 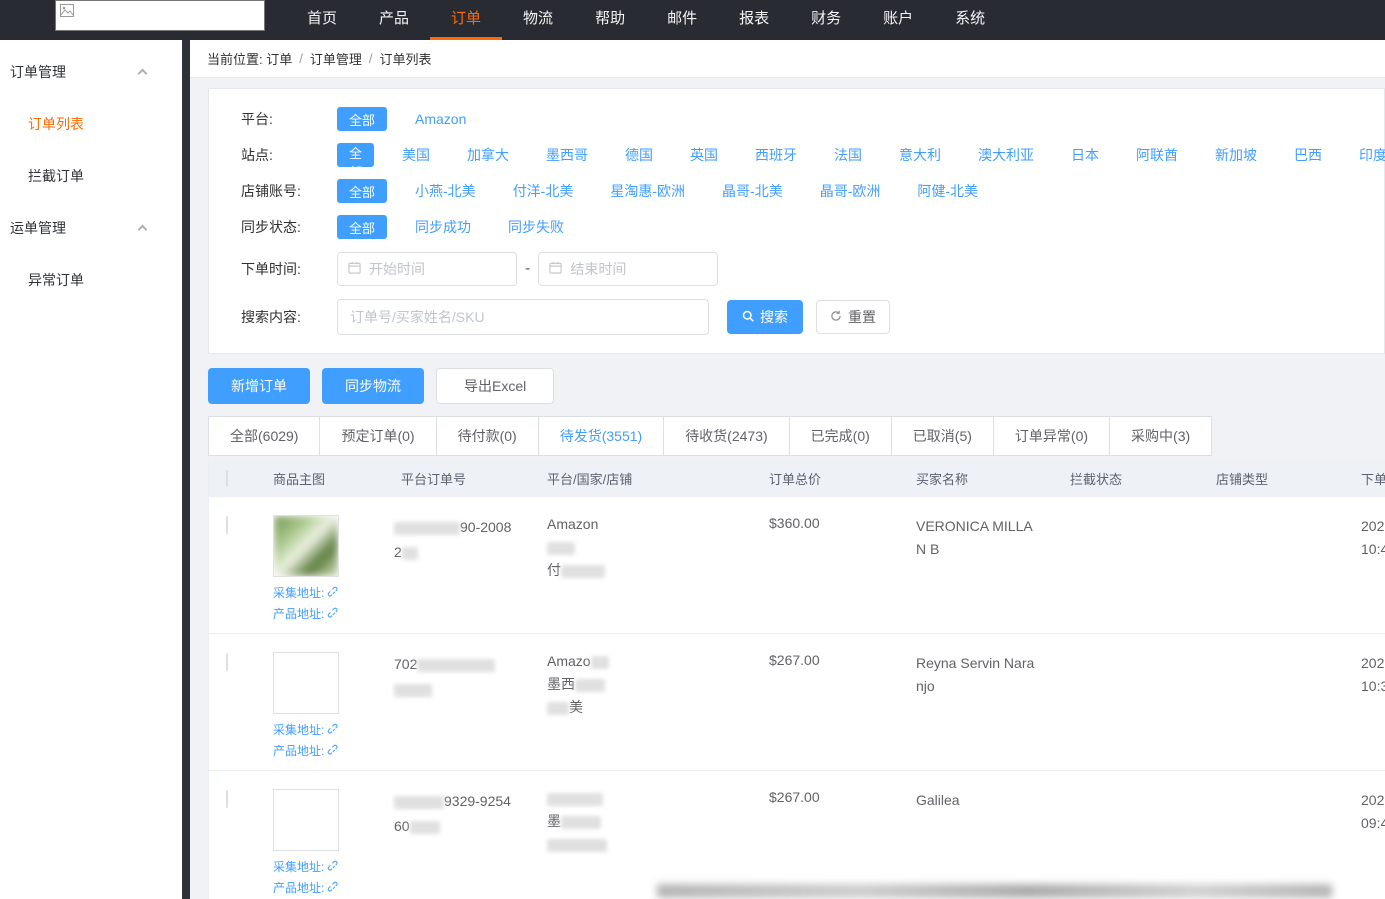 I want to click on nav-item-account: 账户, so click(x=898, y=20).